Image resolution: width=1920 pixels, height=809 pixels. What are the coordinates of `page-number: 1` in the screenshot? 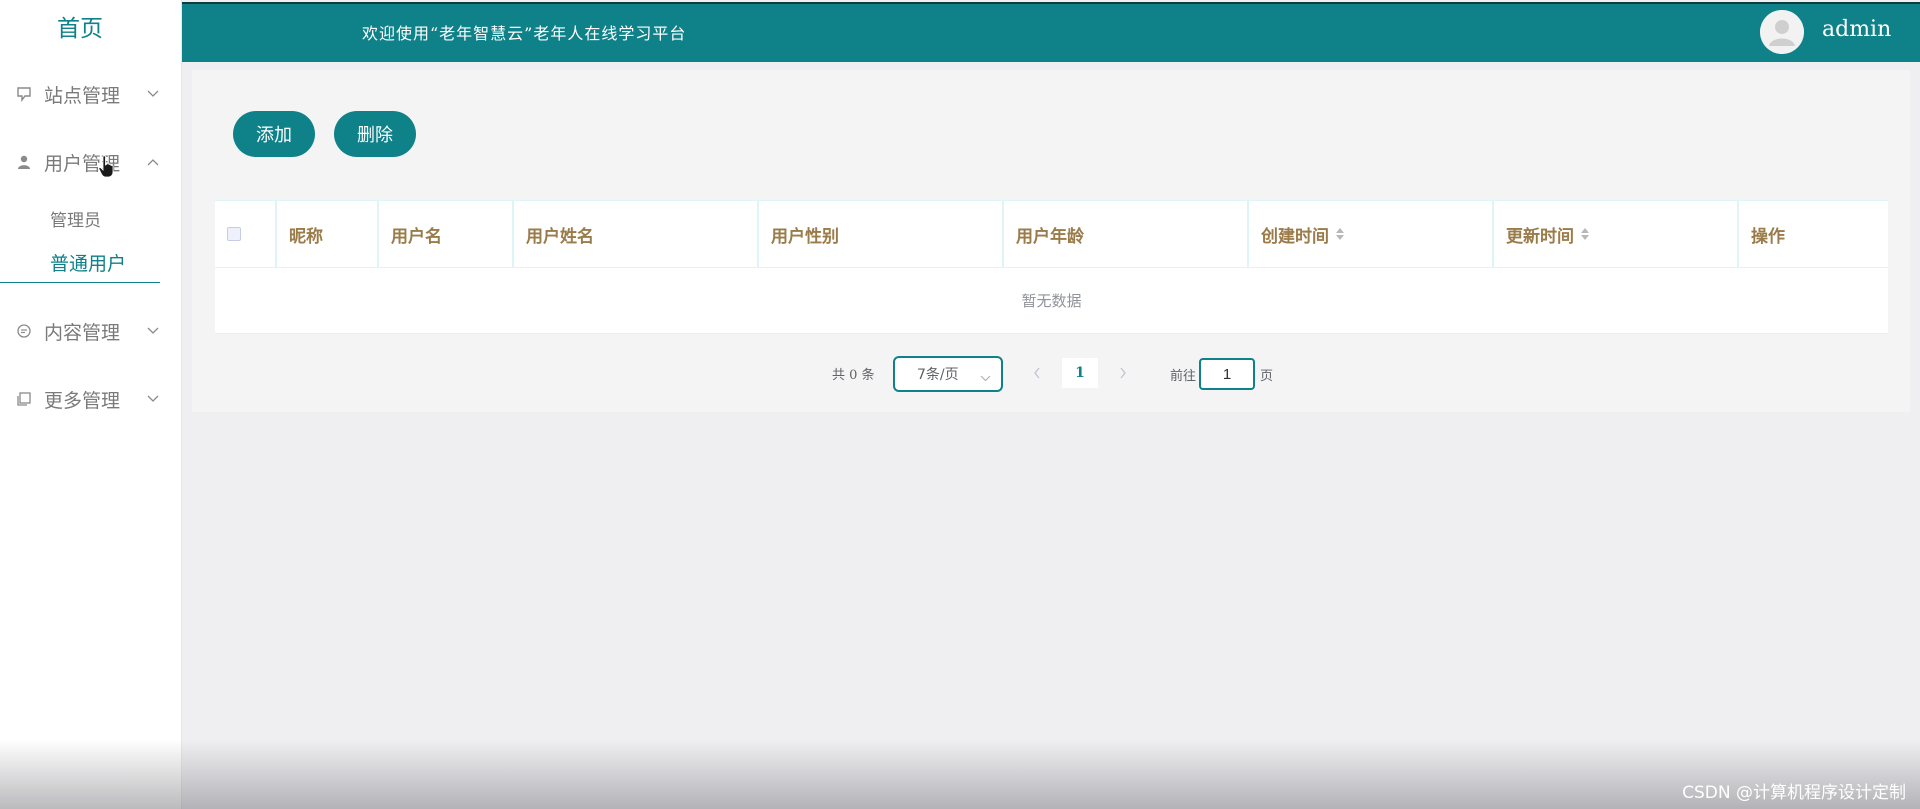 It's located at (1080, 373).